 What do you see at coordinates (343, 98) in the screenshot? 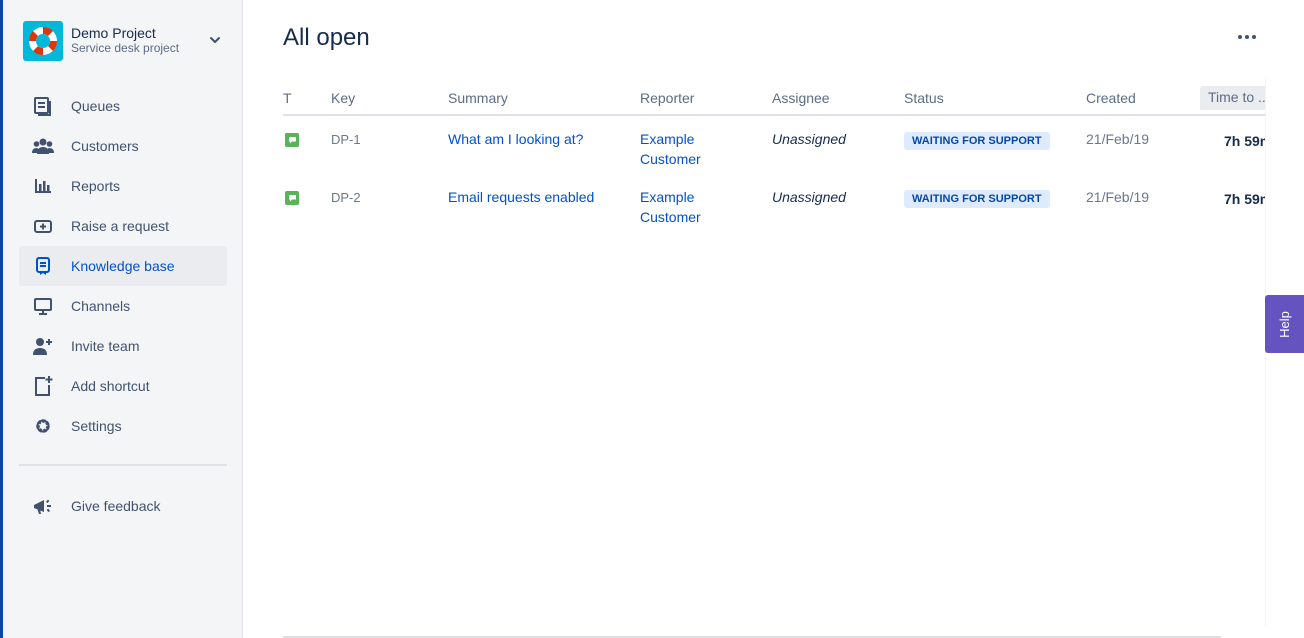
I see `column-header-key: Key` at bounding box center [343, 98].